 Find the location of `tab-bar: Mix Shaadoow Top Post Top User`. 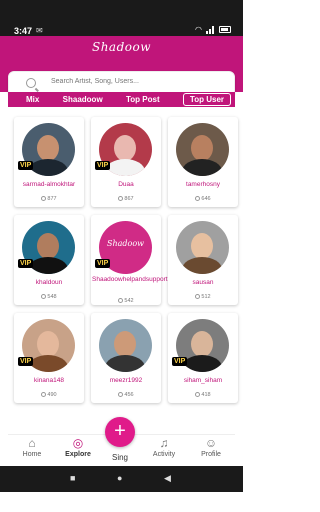

tab-bar: Mix Shaadoow Top Post Top User is located at coordinates (121, 99).